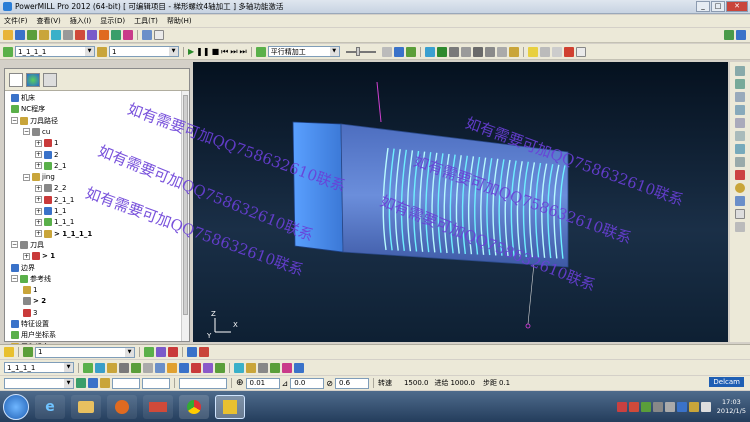  I want to click on shade-mode-5-icon, so click(501, 51).